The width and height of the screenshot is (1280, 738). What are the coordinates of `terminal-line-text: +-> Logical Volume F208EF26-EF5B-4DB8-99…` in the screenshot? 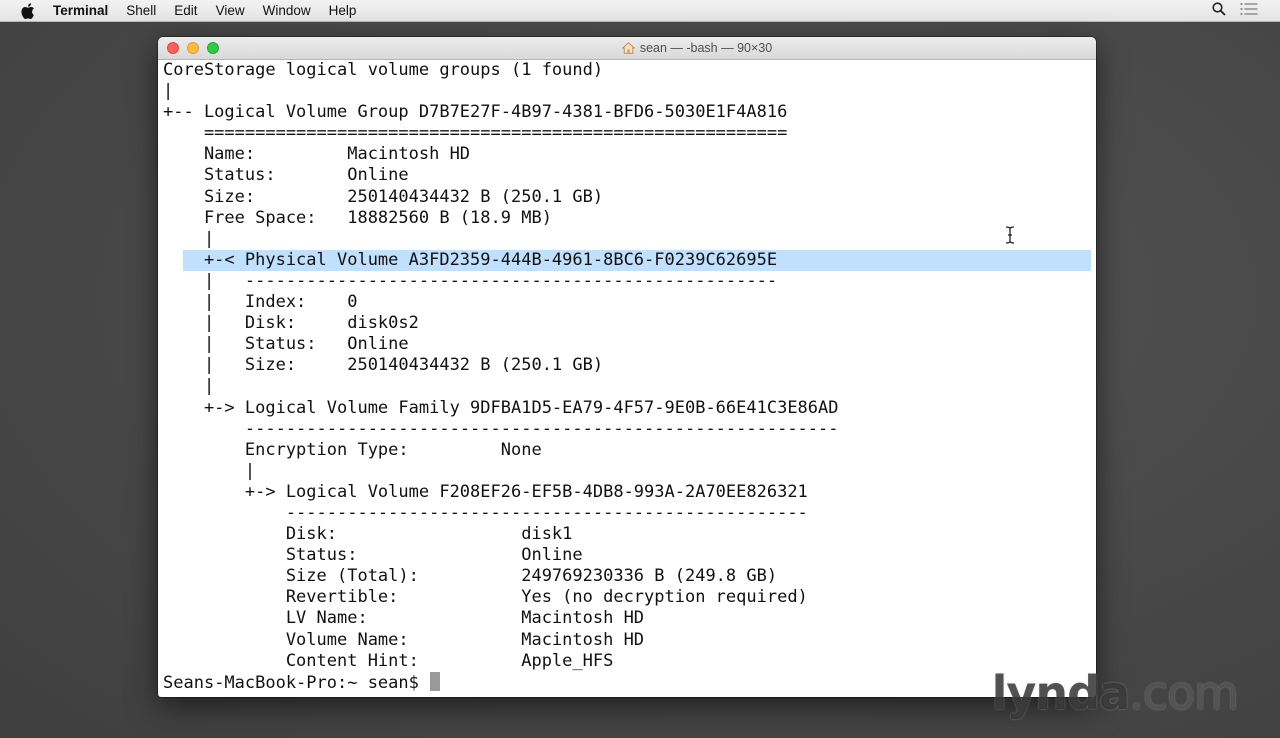 It's located at (485, 491).